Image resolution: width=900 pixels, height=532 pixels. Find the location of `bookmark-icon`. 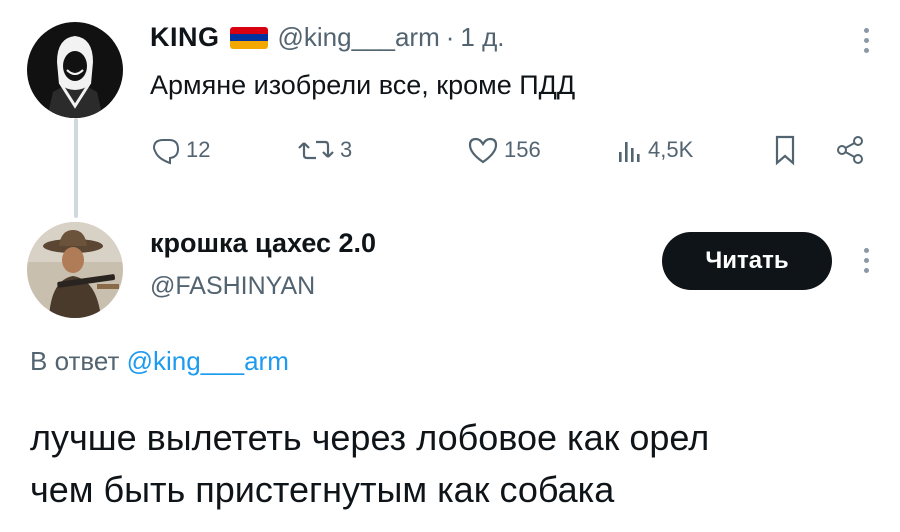

bookmark-icon is located at coordinates (785, 150).